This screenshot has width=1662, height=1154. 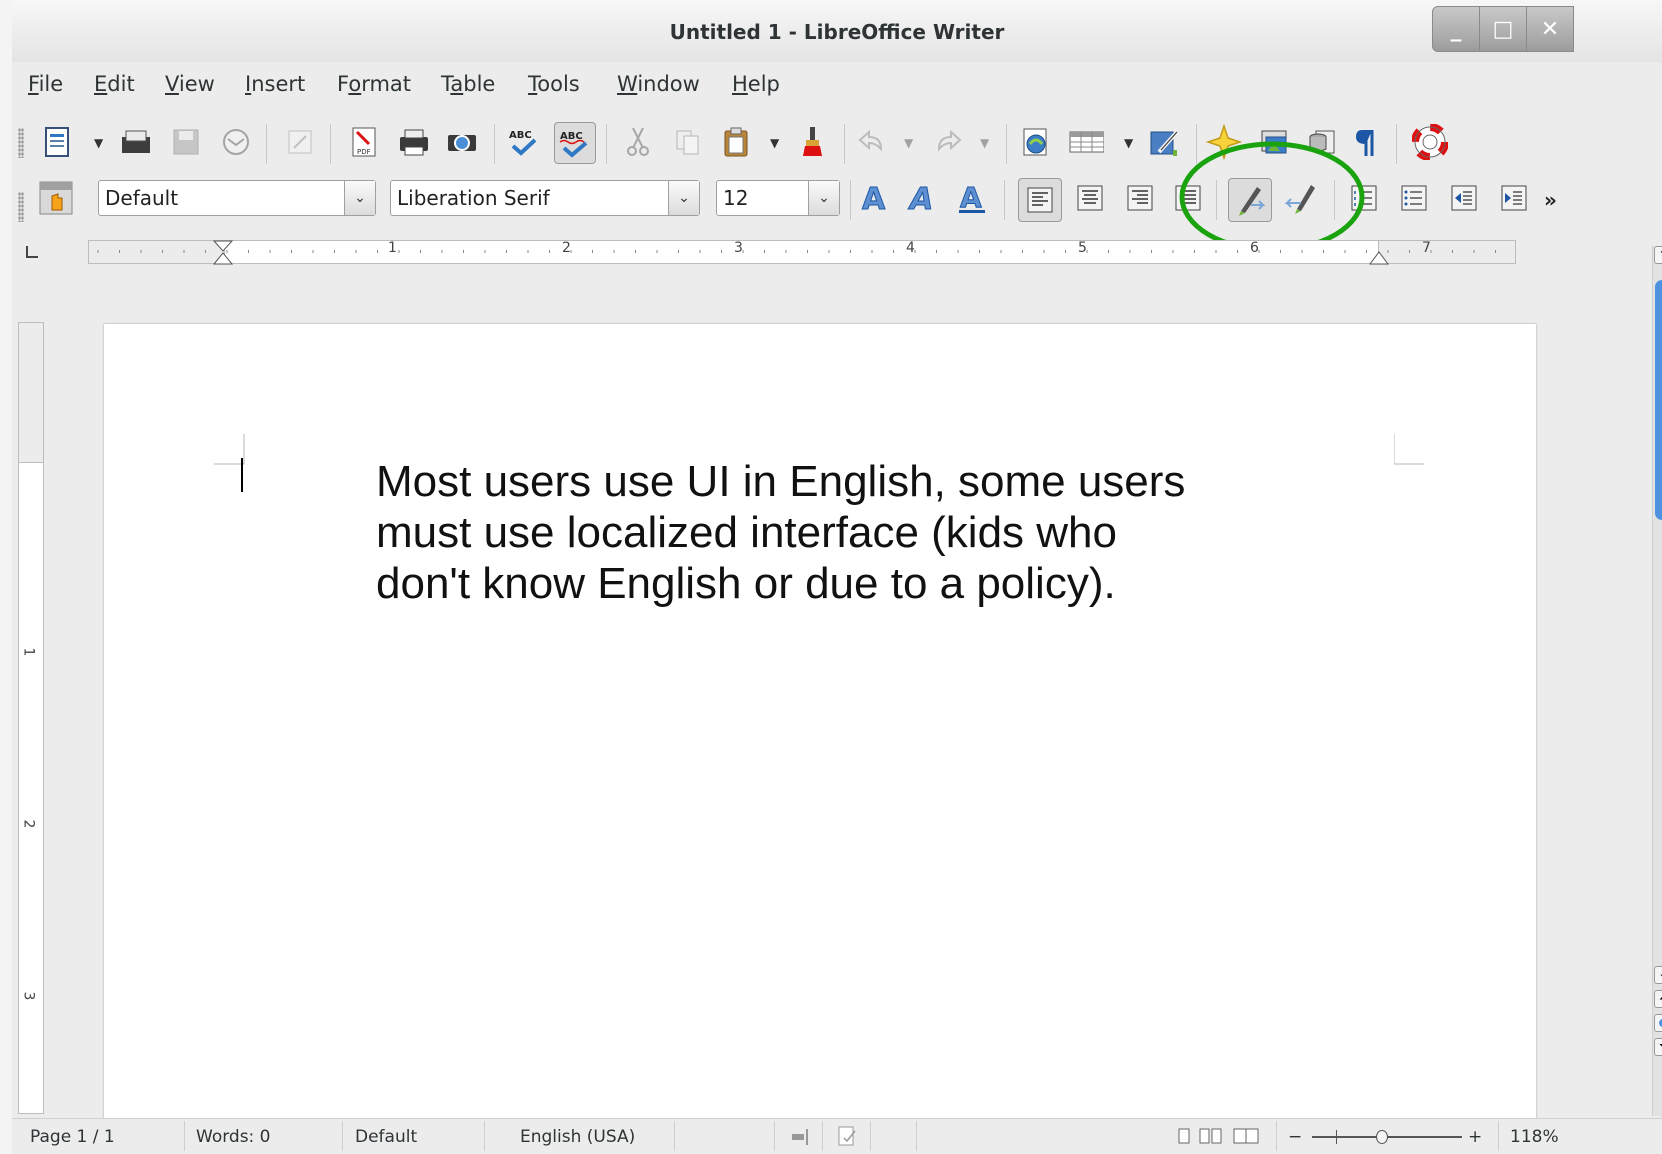 What do you see at coordinates (577, 1137) in the screenshot?
I see `language-status: English (USA)` at bounding box center [577, 1137].